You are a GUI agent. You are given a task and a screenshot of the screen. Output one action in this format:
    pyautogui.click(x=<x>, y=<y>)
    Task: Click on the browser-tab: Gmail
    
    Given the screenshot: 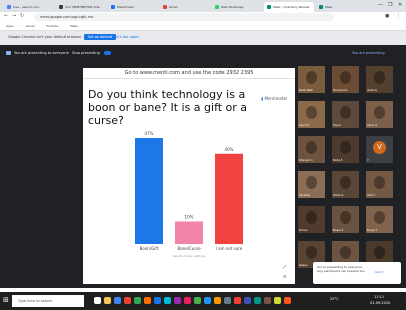 What is the action you would take?
    pyautogui.click(x=185, y=7)
    